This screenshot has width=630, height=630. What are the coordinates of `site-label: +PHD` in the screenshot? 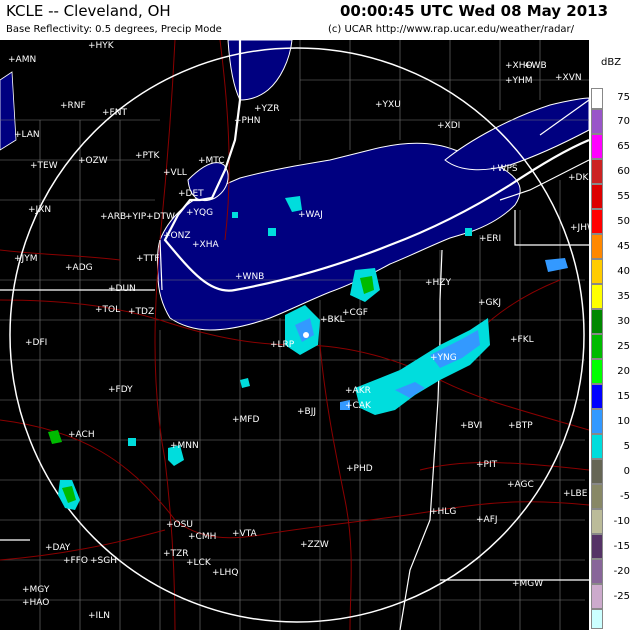 It's located at (359, 469).